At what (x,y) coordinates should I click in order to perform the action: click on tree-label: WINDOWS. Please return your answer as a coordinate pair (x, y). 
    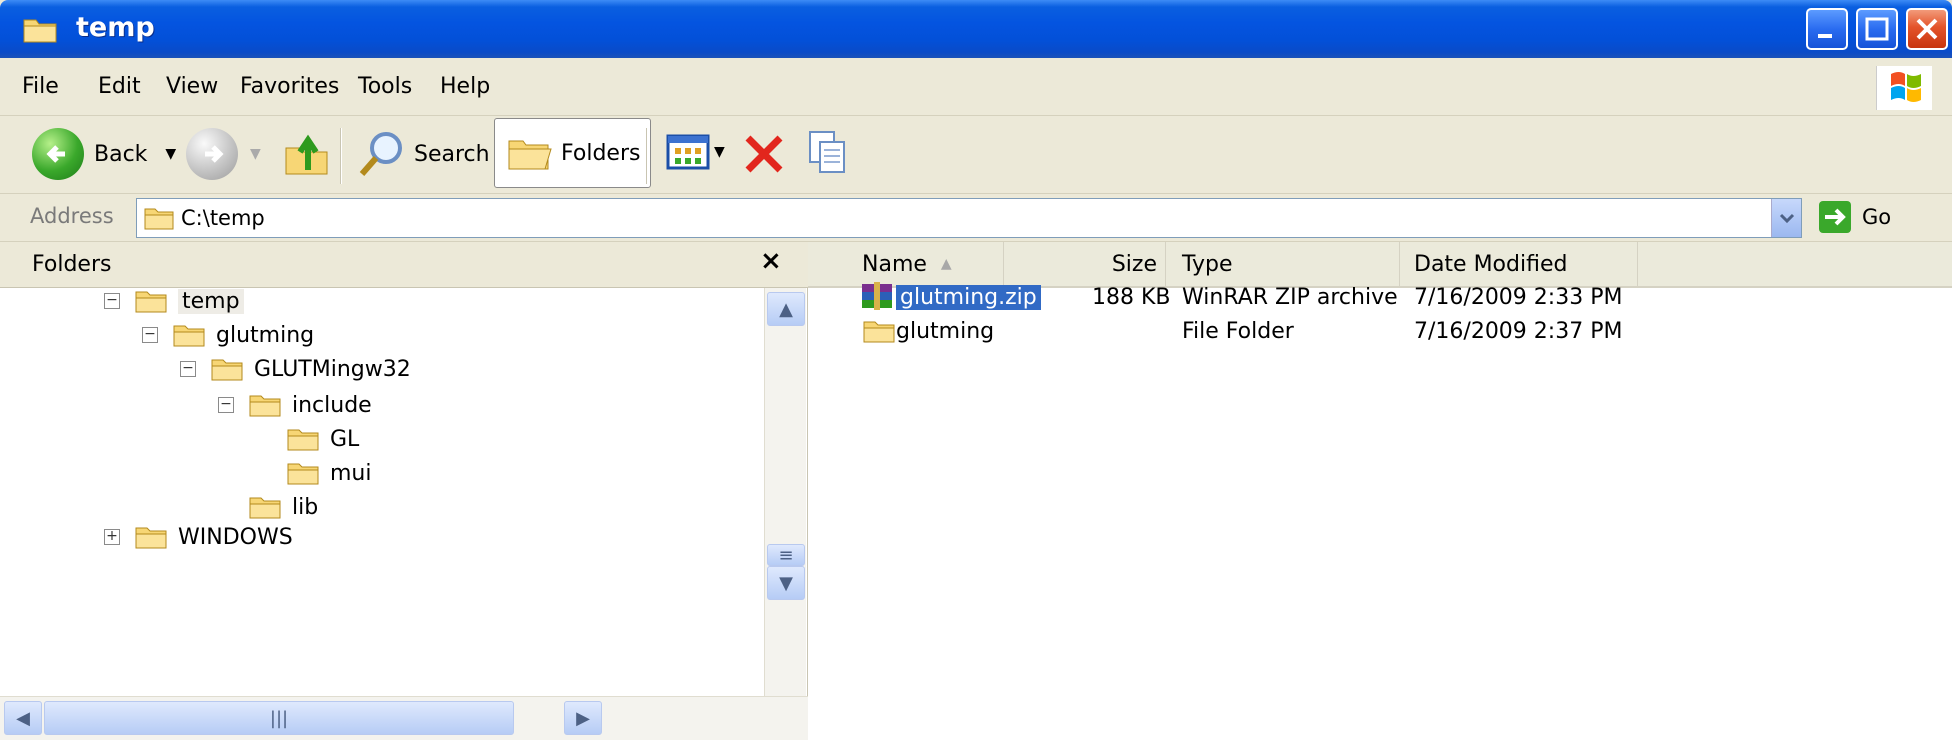
    Looking at the image, I should click on (235, 537).